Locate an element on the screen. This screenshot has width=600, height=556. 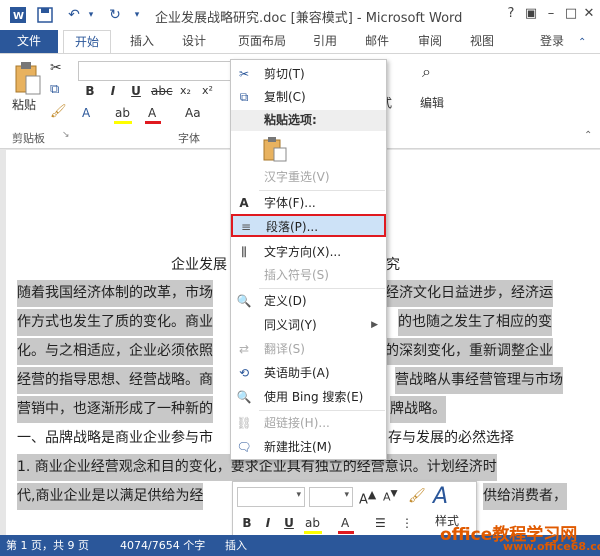
svg-text: W is located at coordinates (18, 16).